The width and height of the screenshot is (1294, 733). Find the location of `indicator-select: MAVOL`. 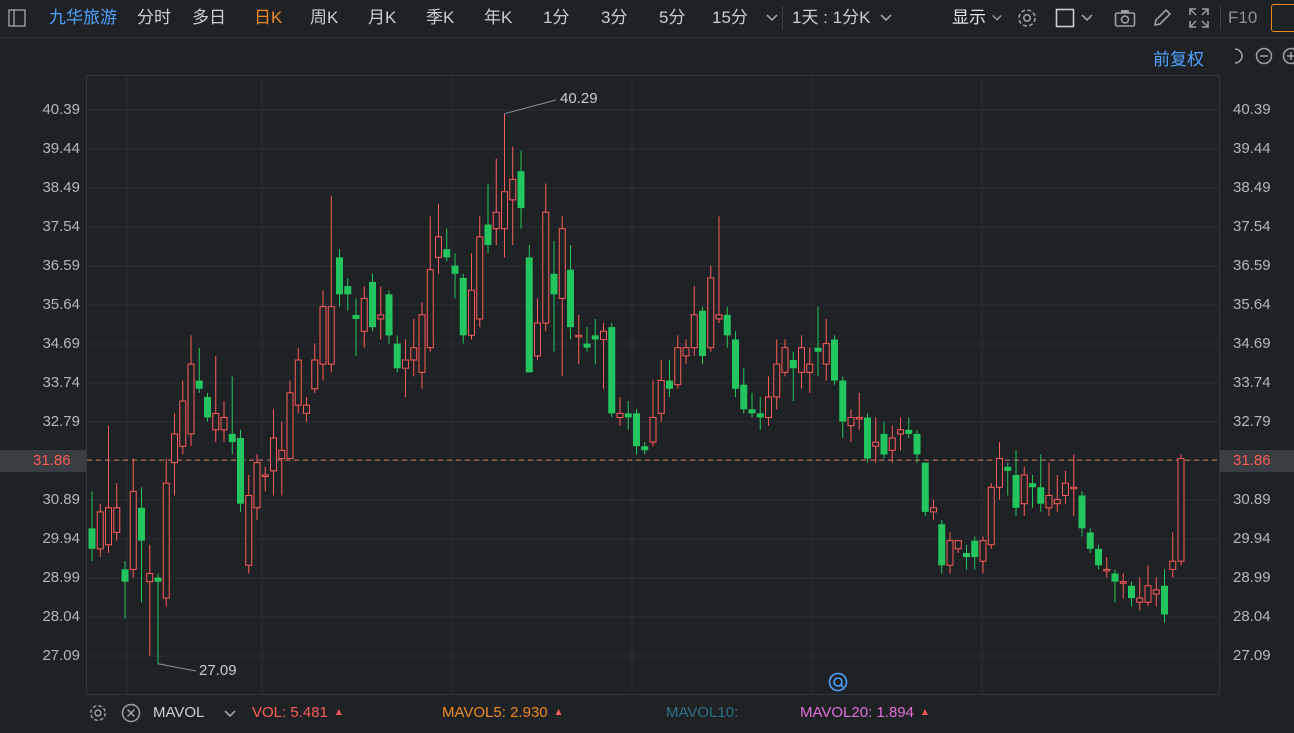

indicator-select: MAVOL is located at coordinates (178, 712).